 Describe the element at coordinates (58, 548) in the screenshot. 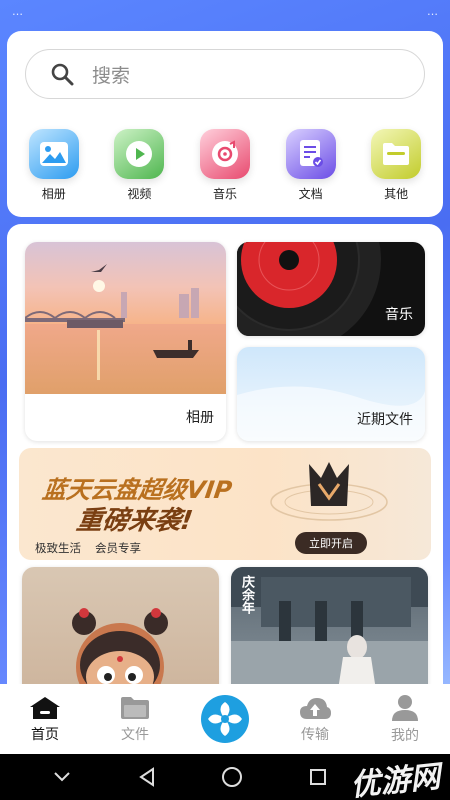

I see `vip-tag-1: 极致生活` at that location.